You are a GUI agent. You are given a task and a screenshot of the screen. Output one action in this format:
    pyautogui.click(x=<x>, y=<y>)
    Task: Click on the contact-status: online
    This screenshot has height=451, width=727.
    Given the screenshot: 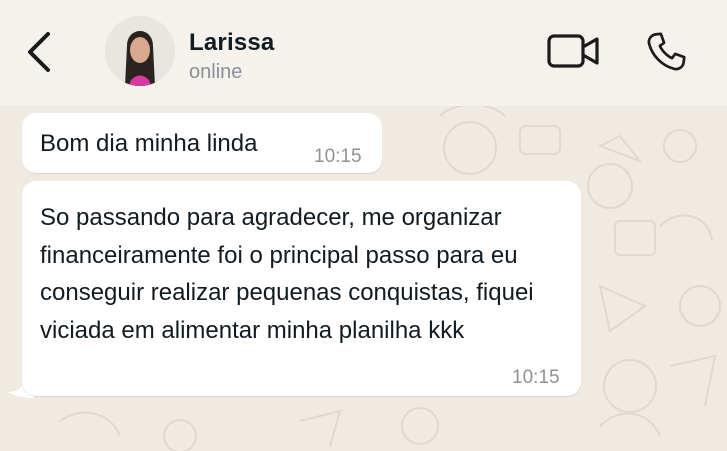 What is the action you would take?
    pyautogui.click(x=216, y=72)
    